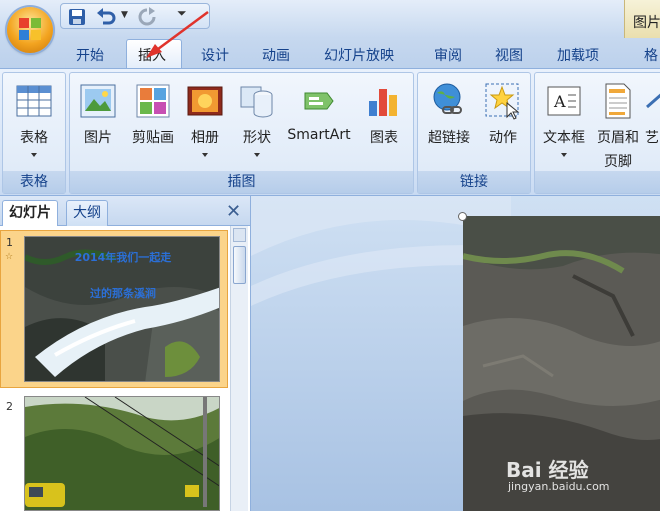 The width and height of the screenshot is (660, 511). Describe the element at coordinates (153, 101) in the screenshot. I see `clipart-icon` at that location.